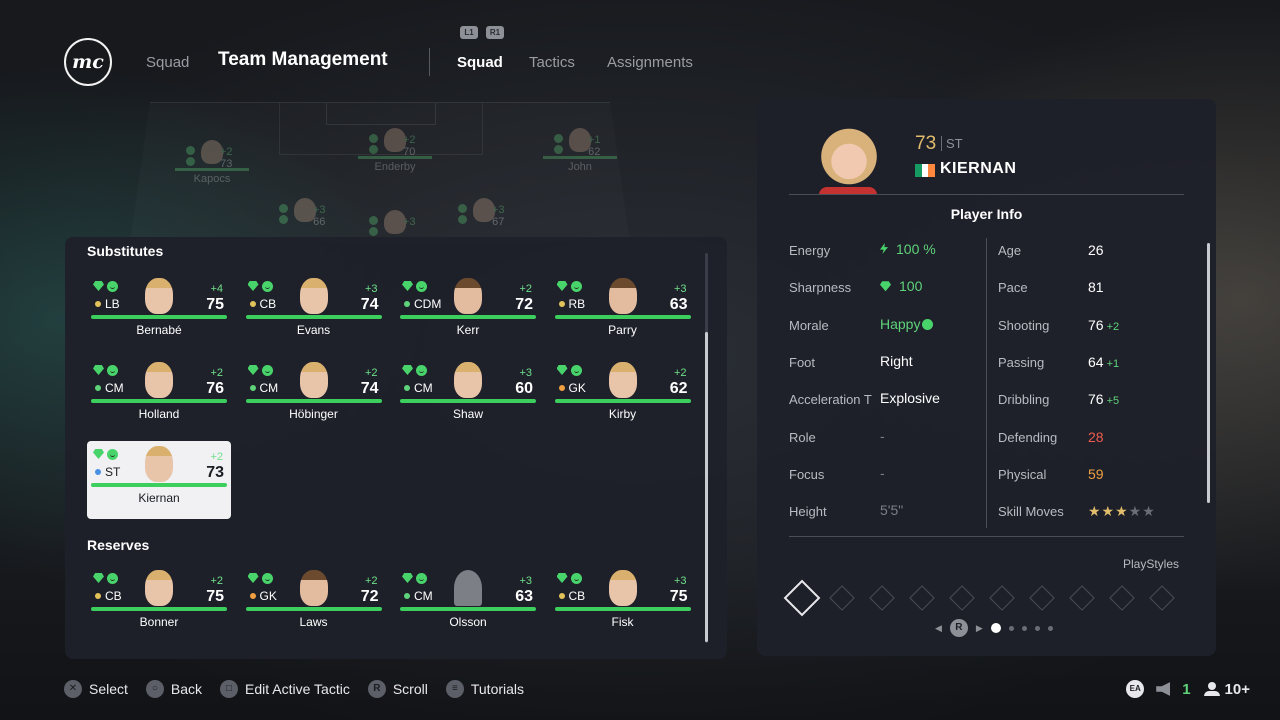 Image resolution: width=1280 pixels, height=720 pixels. What do you see at coordinates (484, 213) in the screenshot?
I see `pitch-player: +3 67` at bounding box center [484, 213].